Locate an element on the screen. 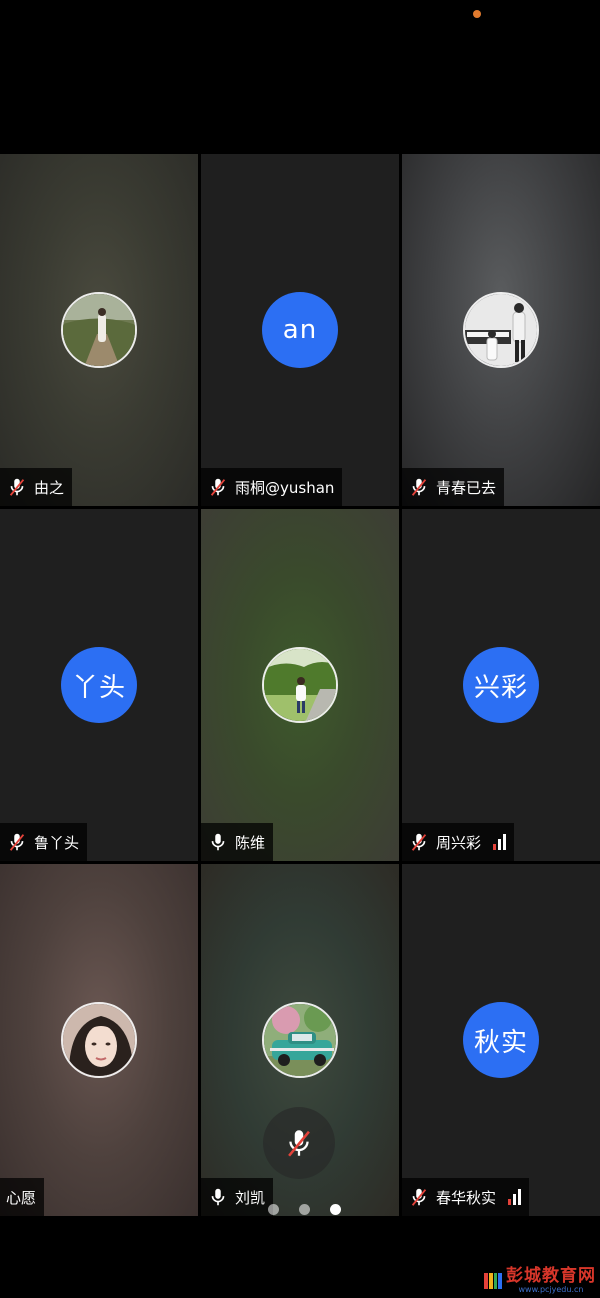 This screenshot has width=600, height=1298. participant-tile: 陈维 is located at coordinates (300, 685).